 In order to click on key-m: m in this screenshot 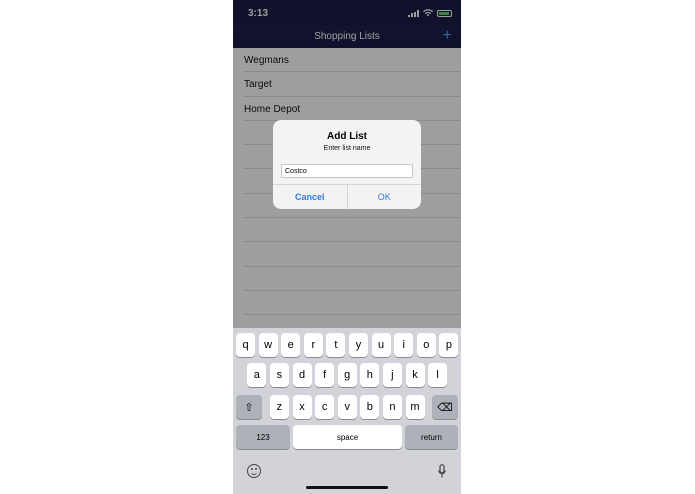, I will do `click(415, 407)`.